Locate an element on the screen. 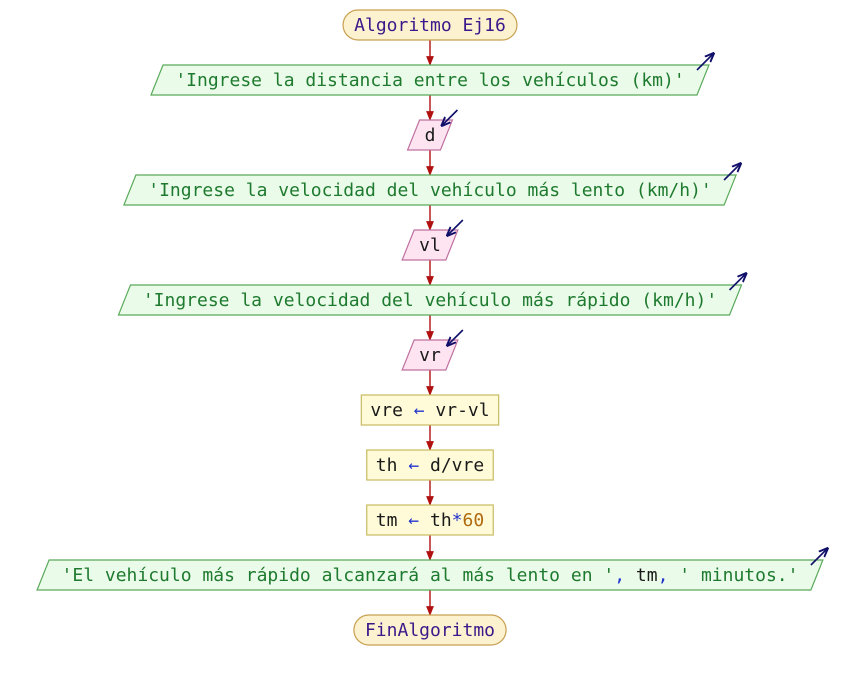  input-variable: vr is located at coordinates (430, 355).